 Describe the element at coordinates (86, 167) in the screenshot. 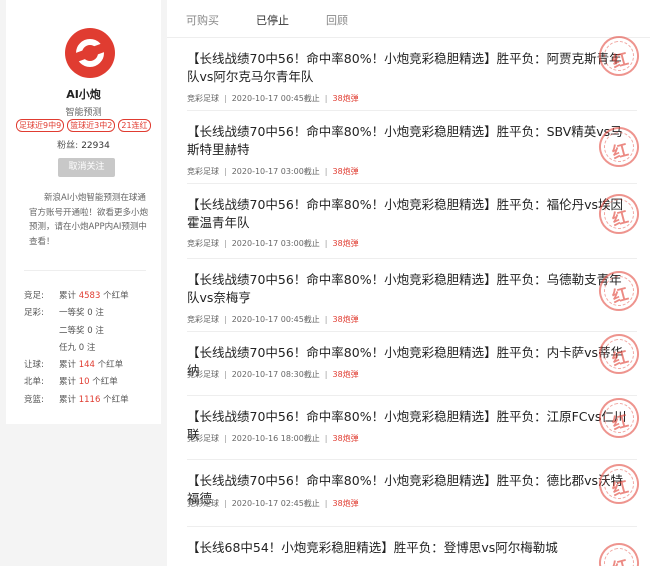

I see `unfollow-button: 取消关注` at that location.